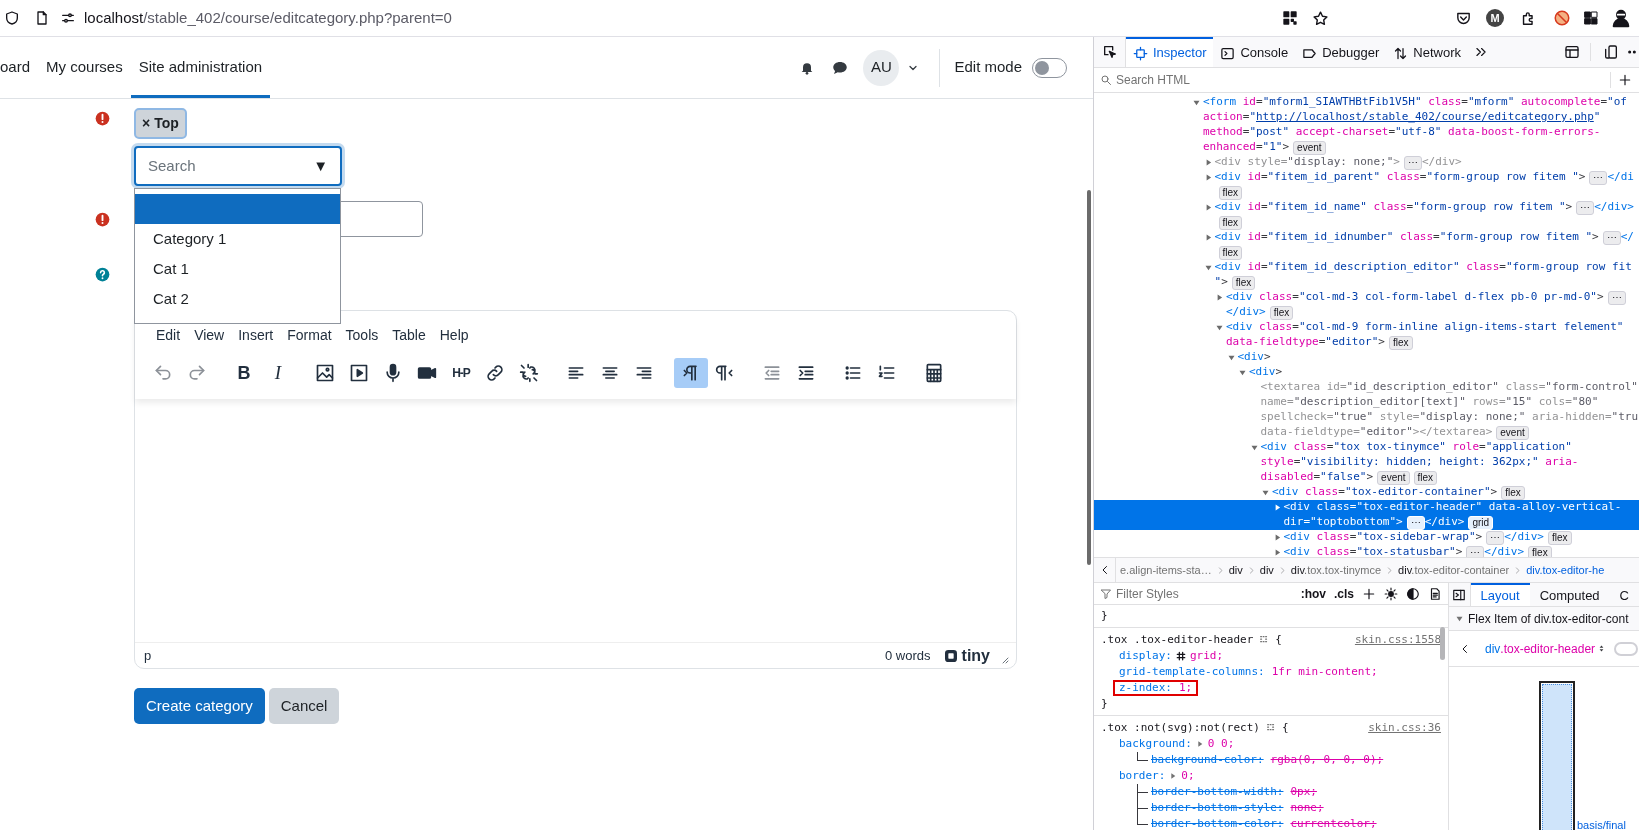 This screenshot has width=1639, height=830. What do you see at coordinates (1207, 656) in the screenshot?
I see `css-value: grid;` at bounding box center [1207, 656].